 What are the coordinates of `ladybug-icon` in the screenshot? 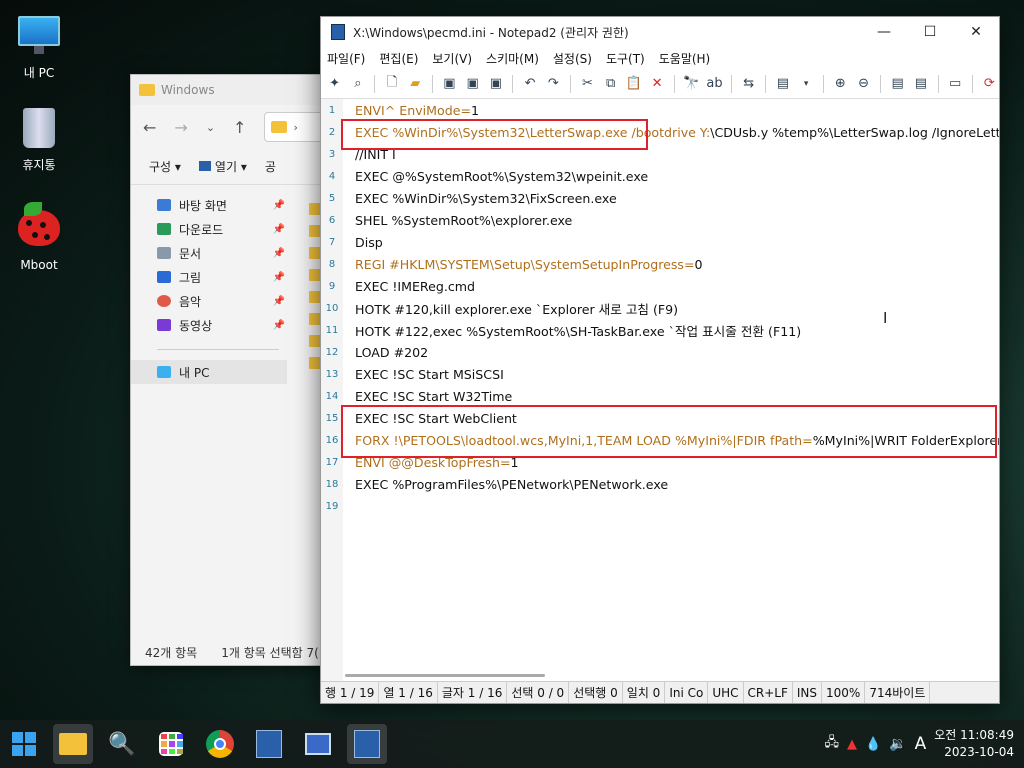 It's located at (39, 228).